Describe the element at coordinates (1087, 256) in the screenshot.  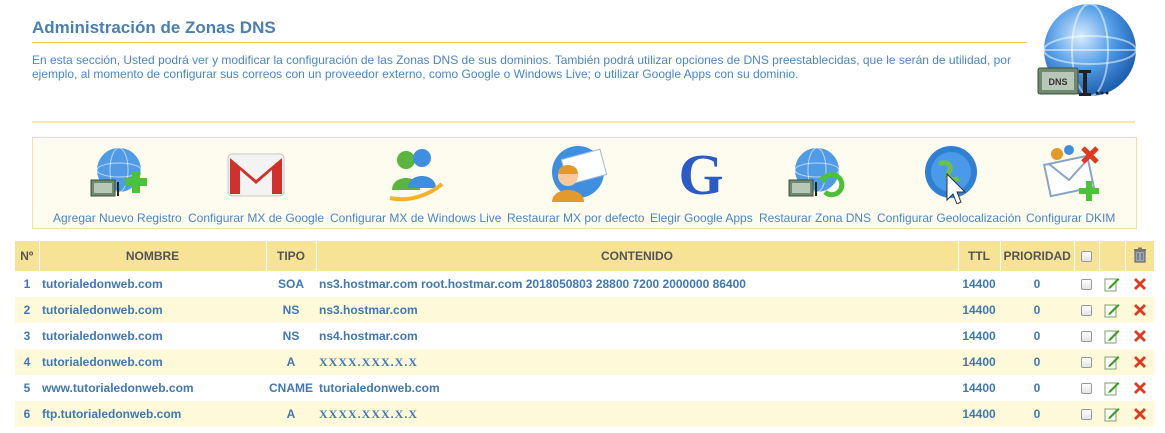
I see `select-all-checkbox` at that location.